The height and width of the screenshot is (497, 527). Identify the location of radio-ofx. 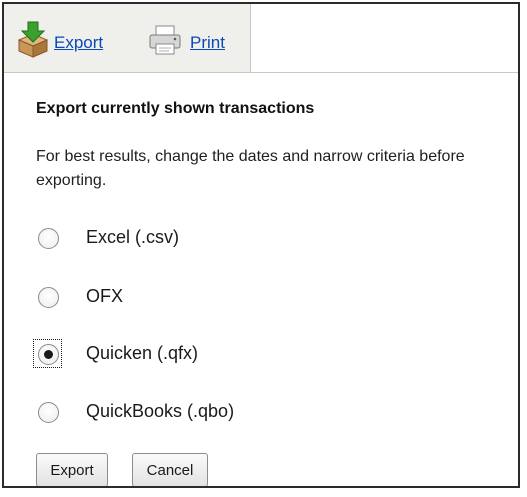
(48, 297).